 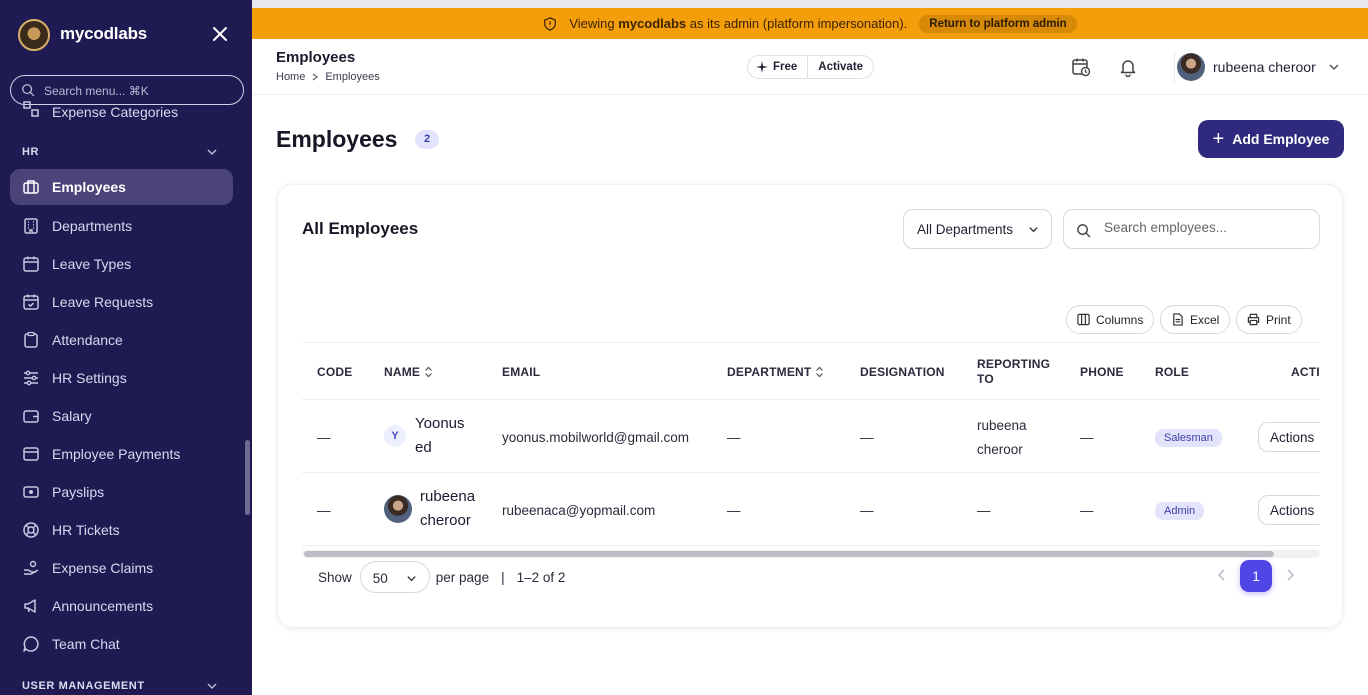 What do you see at coordinates (121, 492) in the screenshot?
I see `sidebar-item-payslips: Payslips` at bounding box center [121, 492].